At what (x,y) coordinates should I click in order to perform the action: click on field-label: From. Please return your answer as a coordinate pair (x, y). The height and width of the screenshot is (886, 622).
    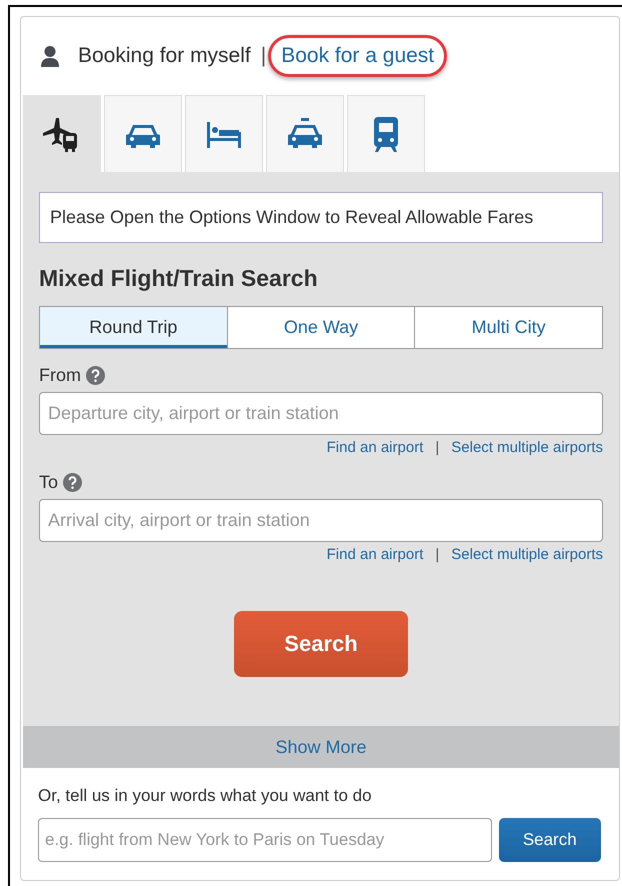
    Looking at the image, I should click on (60, 375).